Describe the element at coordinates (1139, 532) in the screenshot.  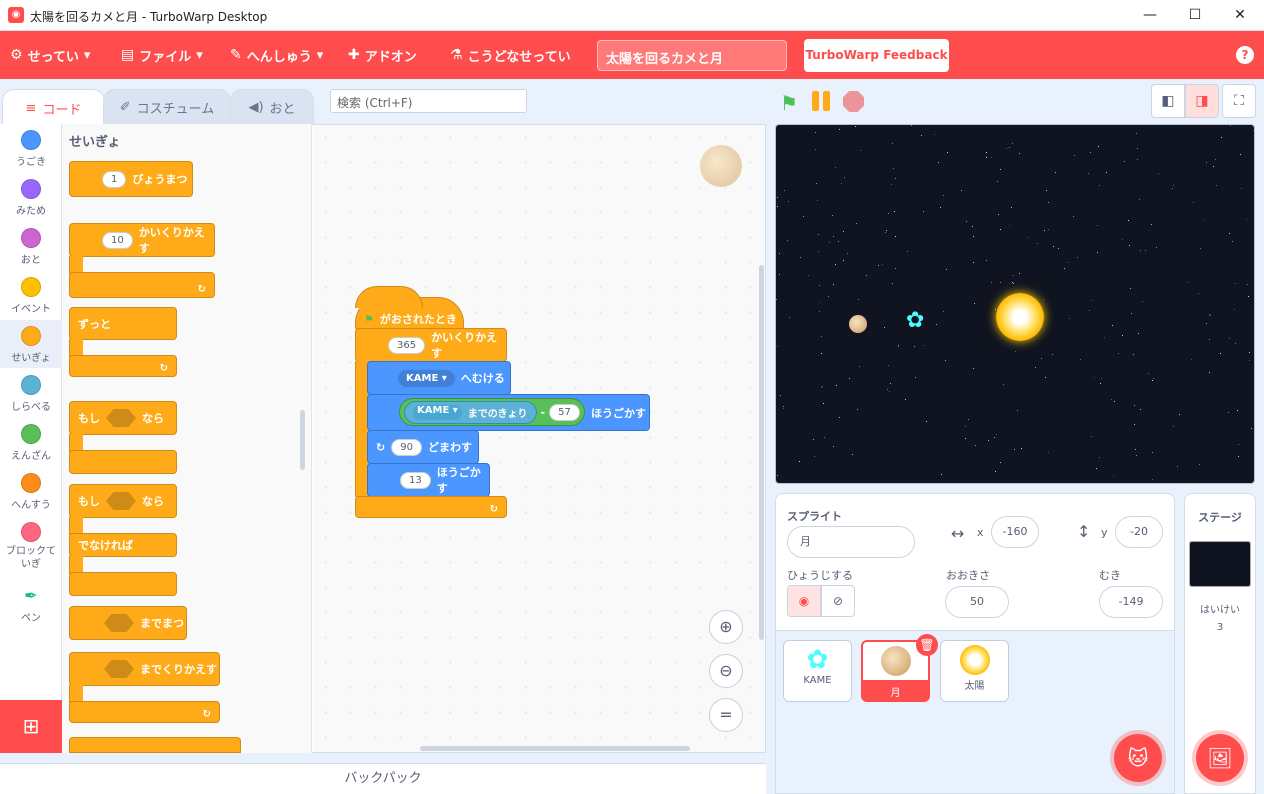
I see `y-input: -20` at that location.